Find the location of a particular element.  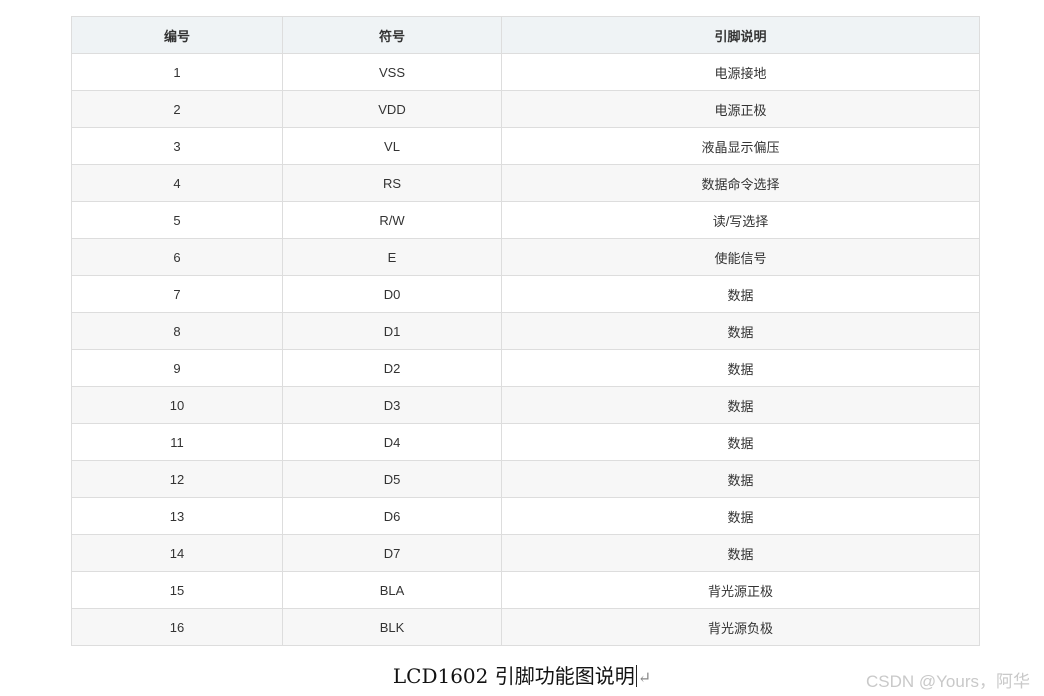

cell-number: 7 is located at coordinates (177, 294).